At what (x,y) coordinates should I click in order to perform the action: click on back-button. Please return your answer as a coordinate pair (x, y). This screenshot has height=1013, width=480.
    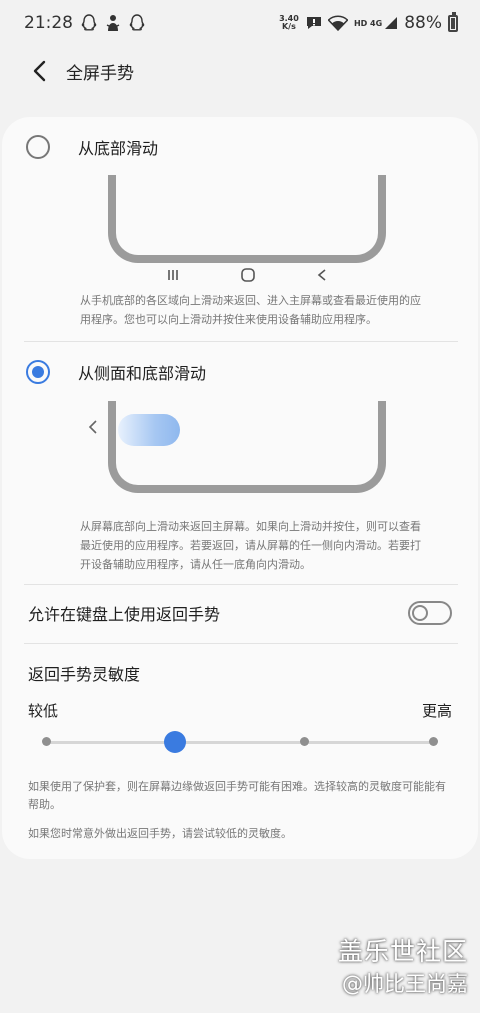
    Looking at the image, I should click on (40, 71).